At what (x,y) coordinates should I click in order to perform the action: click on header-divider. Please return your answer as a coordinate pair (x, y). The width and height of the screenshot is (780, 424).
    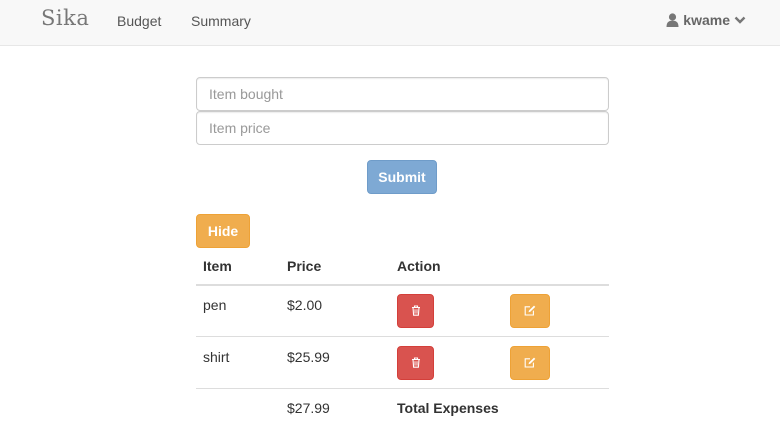
    Looking at the image, I should click on (402, 285).